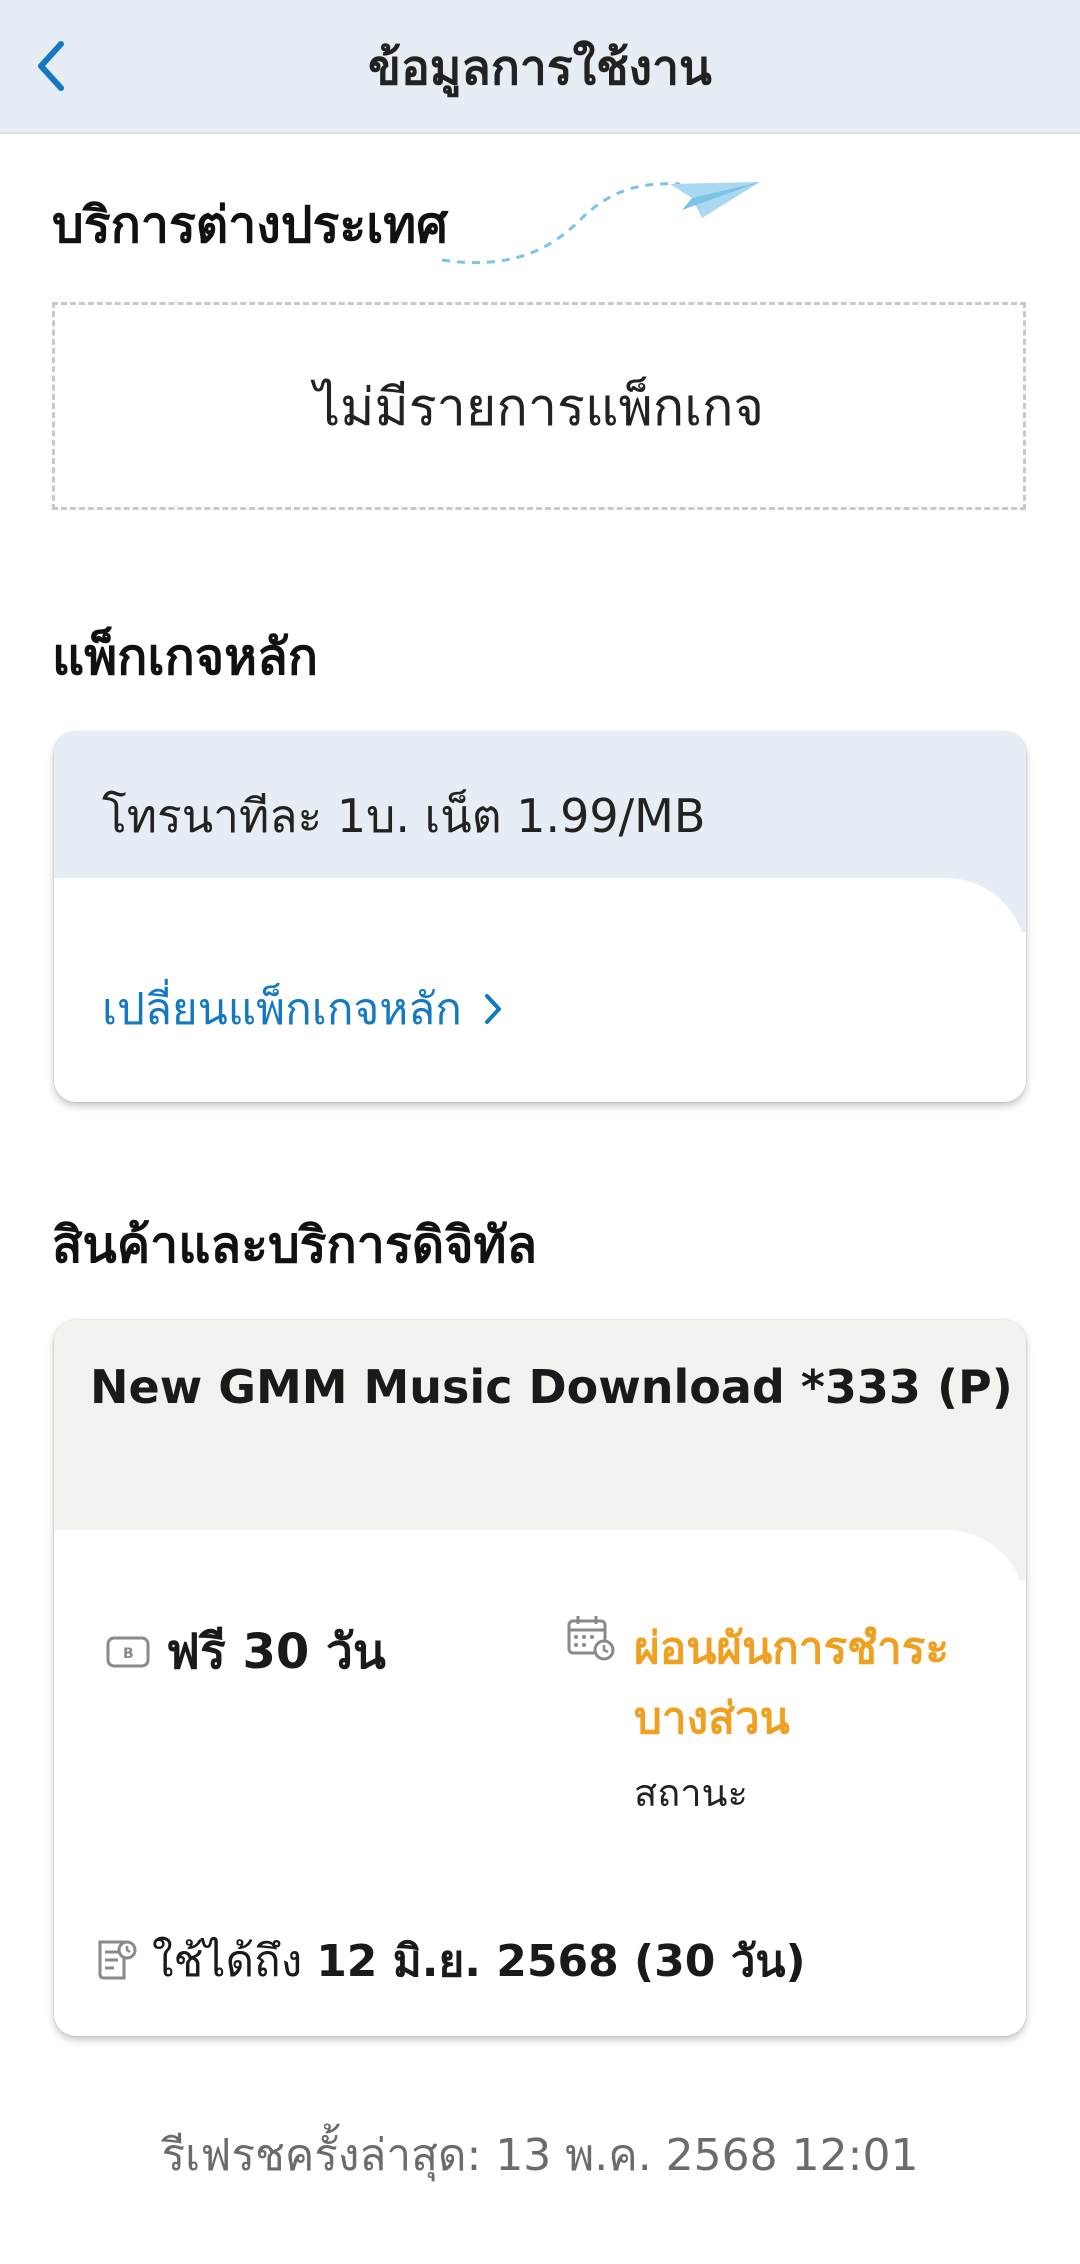 The width and height of the screenshot is (1080, 2264). Describe the element at coordinates (540, 2155) in the screenshot. I see `last-refresh-text: รีเฟรชครั้งล่าสุด: 13 พ.ค. 2568 12:01` at that location.